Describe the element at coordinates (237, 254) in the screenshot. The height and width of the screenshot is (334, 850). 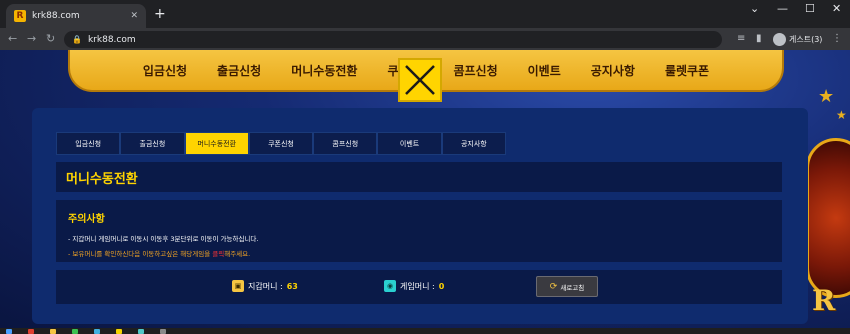
I see `notice-line-2-post: 해주세요.` at that location.